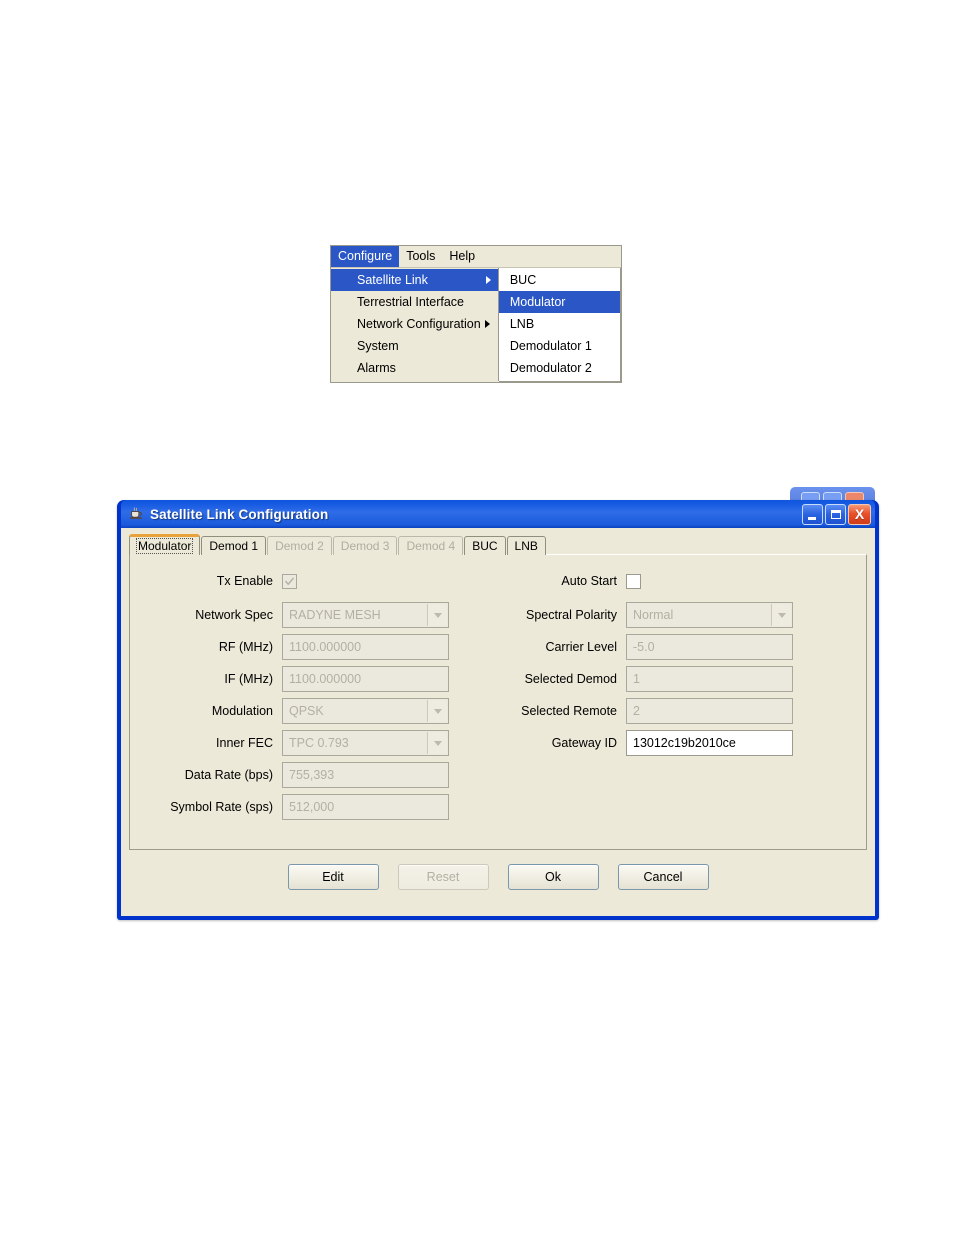  I want to click on field-row-selected-demod: Selected Demod 1, so click(682, 679).